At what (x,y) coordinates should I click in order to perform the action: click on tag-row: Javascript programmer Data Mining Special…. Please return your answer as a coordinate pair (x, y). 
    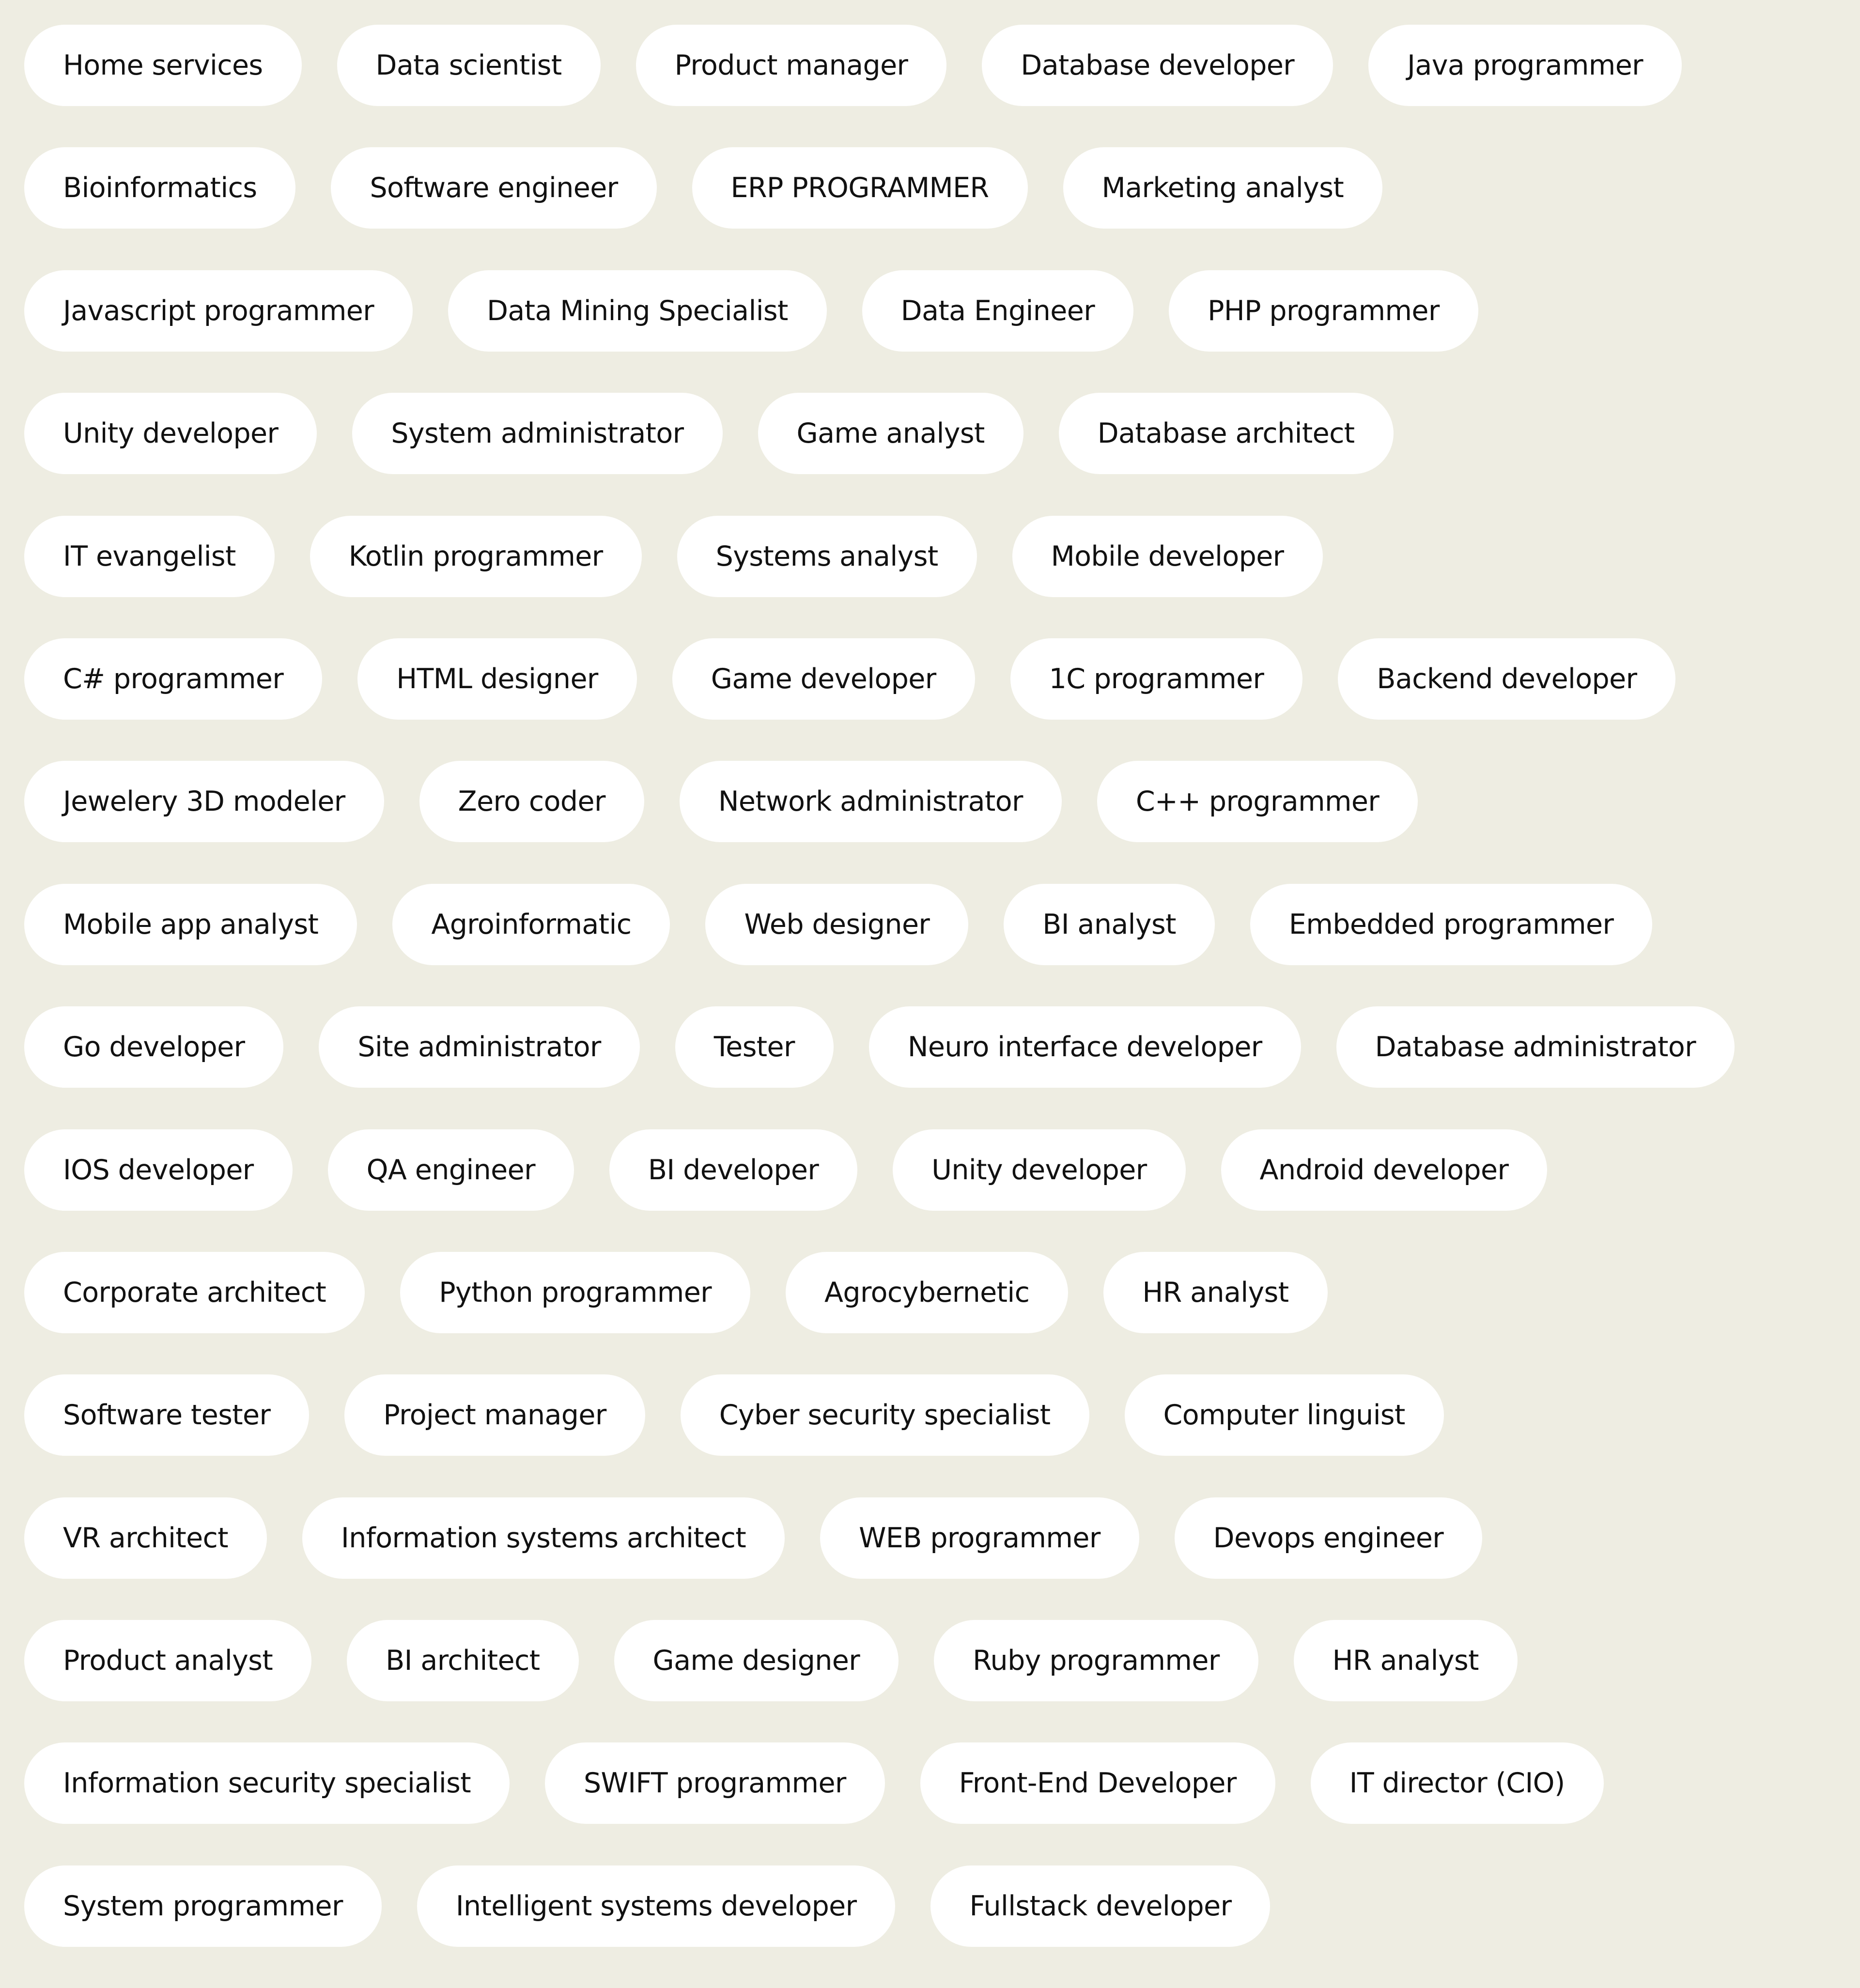
    Looking at the image, I should click on (942, 311).